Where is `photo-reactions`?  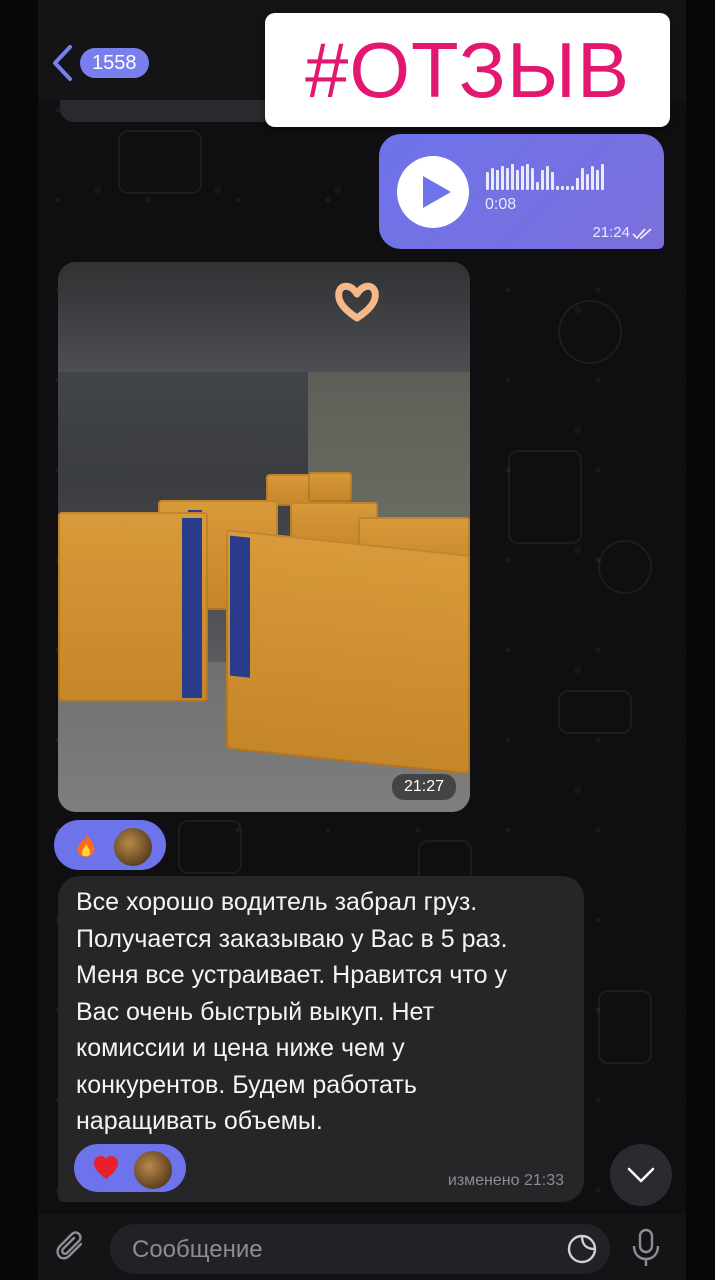 photo-reactions is located at coordinates (110, 845).